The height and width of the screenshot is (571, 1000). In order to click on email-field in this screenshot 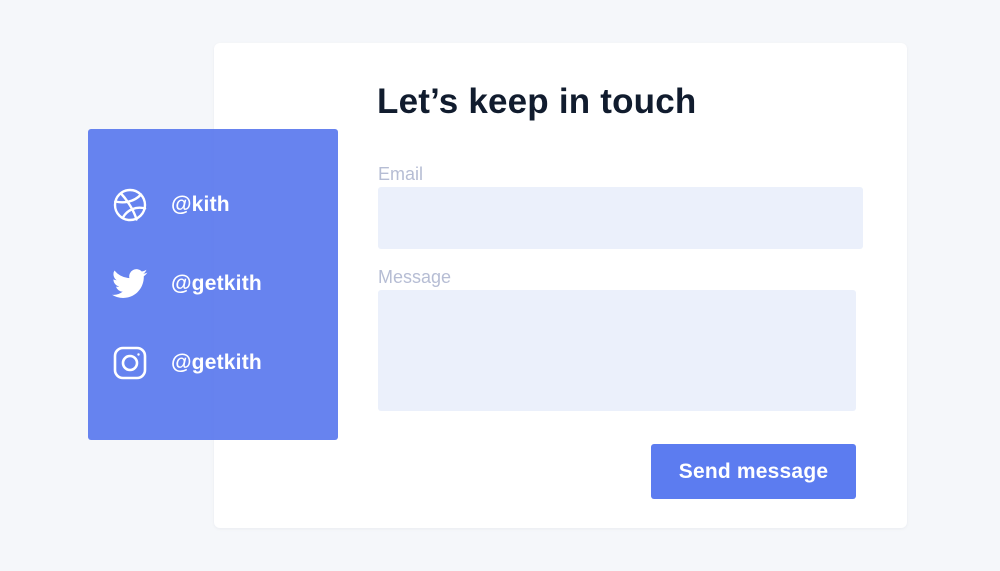, I will do `click(620, 218)`.